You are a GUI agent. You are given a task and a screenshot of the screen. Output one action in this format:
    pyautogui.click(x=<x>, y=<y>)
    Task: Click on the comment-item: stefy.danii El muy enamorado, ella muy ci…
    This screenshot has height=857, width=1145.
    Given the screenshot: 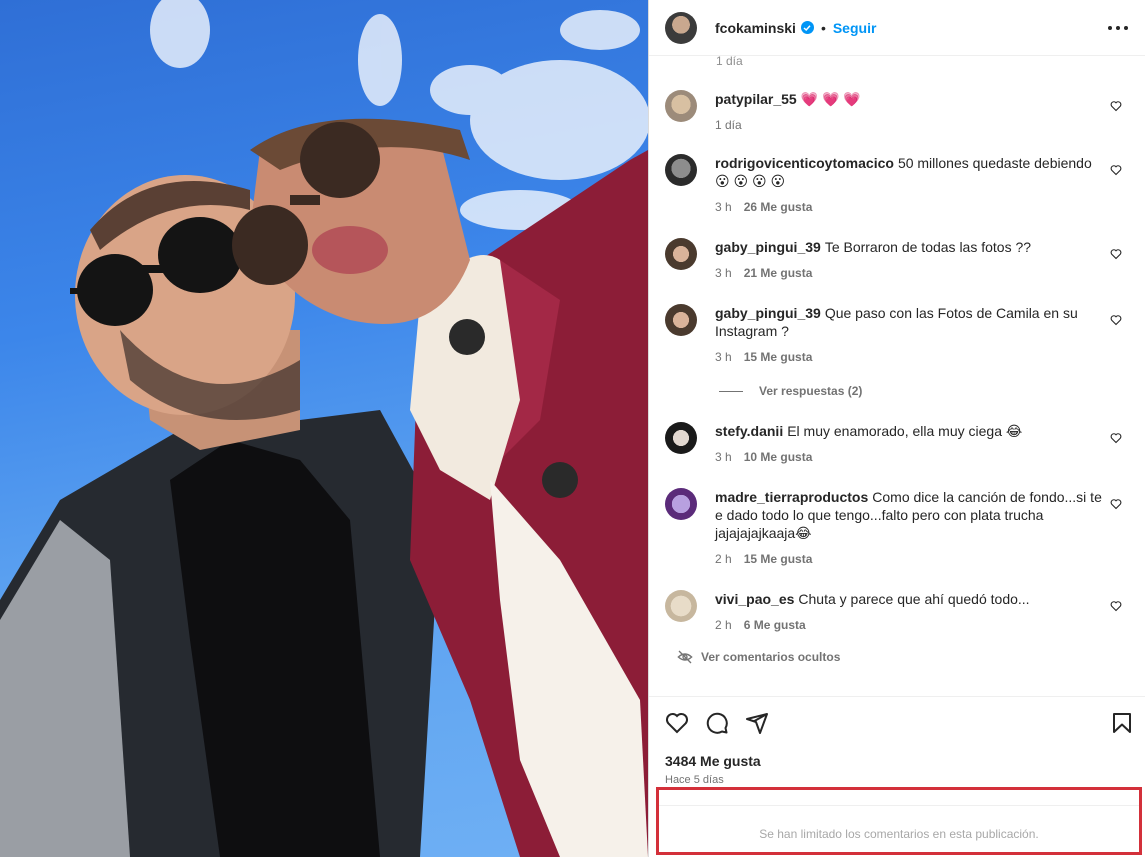 What is the action you would take?
    pyautogui.click(x=897, y=444)
    